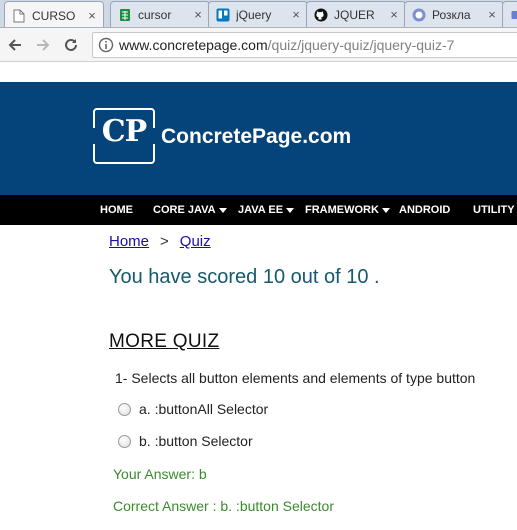  I want to click on your-answer-text: Your Answer: b, so click(160, 474).